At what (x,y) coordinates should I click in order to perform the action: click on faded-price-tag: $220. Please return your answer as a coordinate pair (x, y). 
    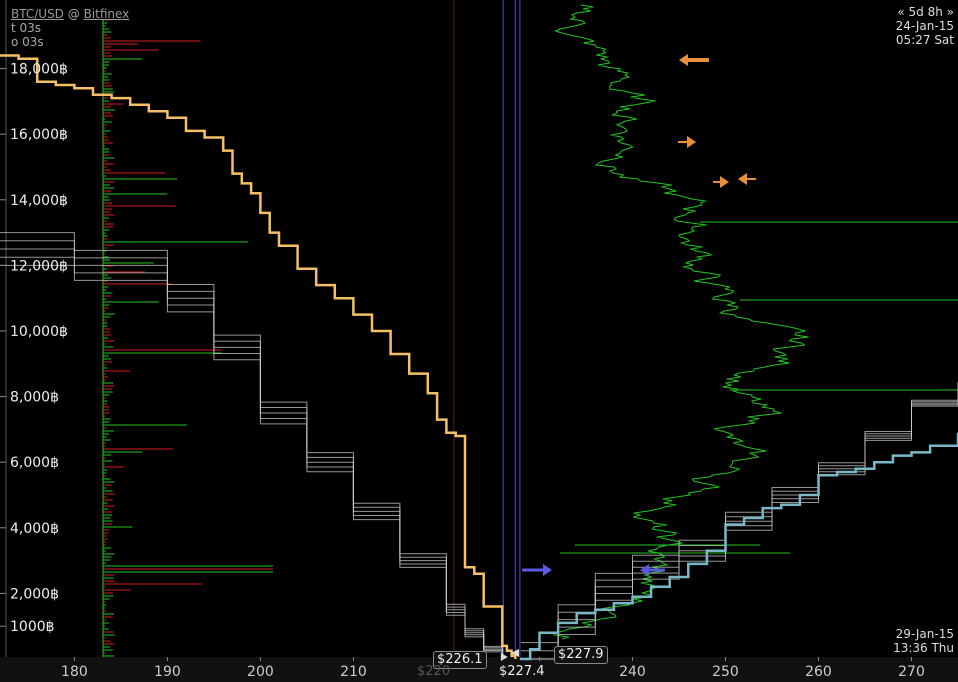
    Looking at the image, I should click on (434, 671).